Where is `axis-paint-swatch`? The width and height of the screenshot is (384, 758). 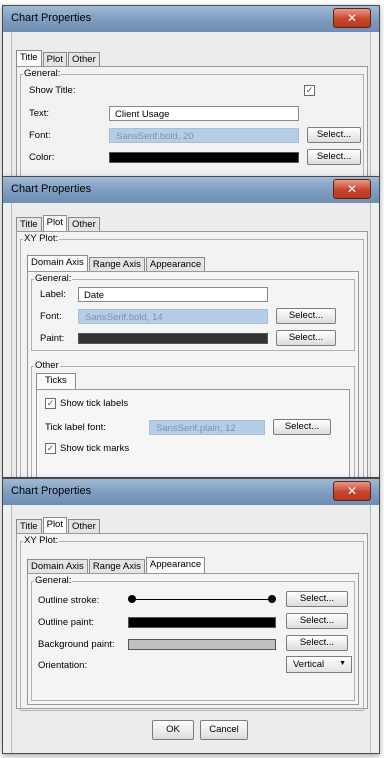
axis-paint-swatch is located at coordinates (173, 338).